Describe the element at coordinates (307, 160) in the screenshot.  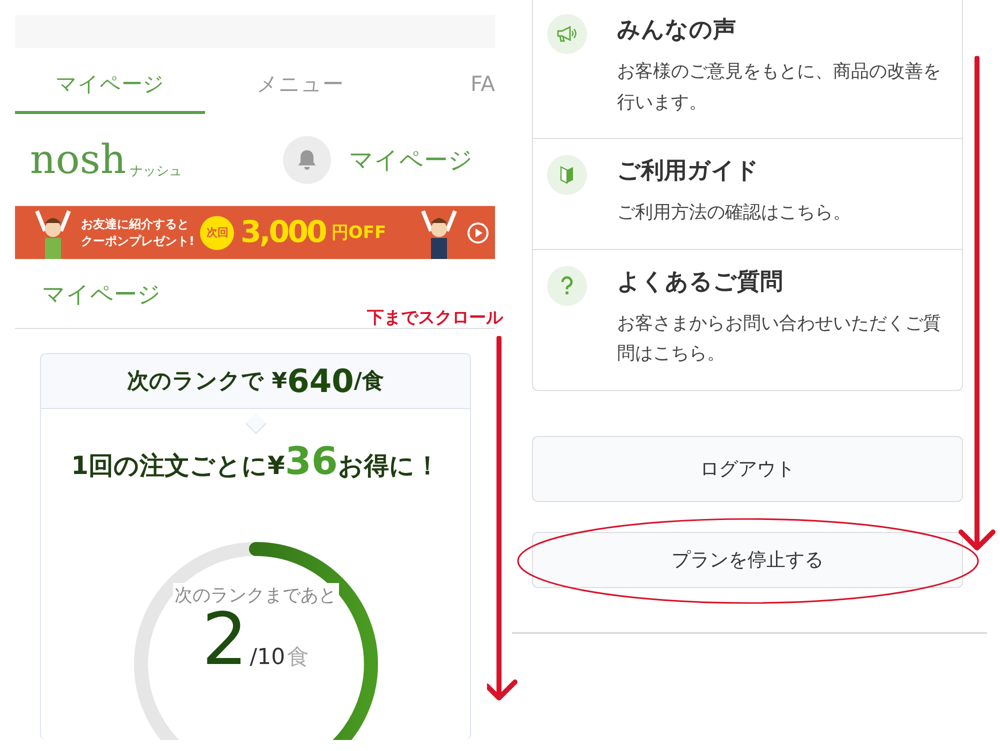
I see `bell-icon` at that location.